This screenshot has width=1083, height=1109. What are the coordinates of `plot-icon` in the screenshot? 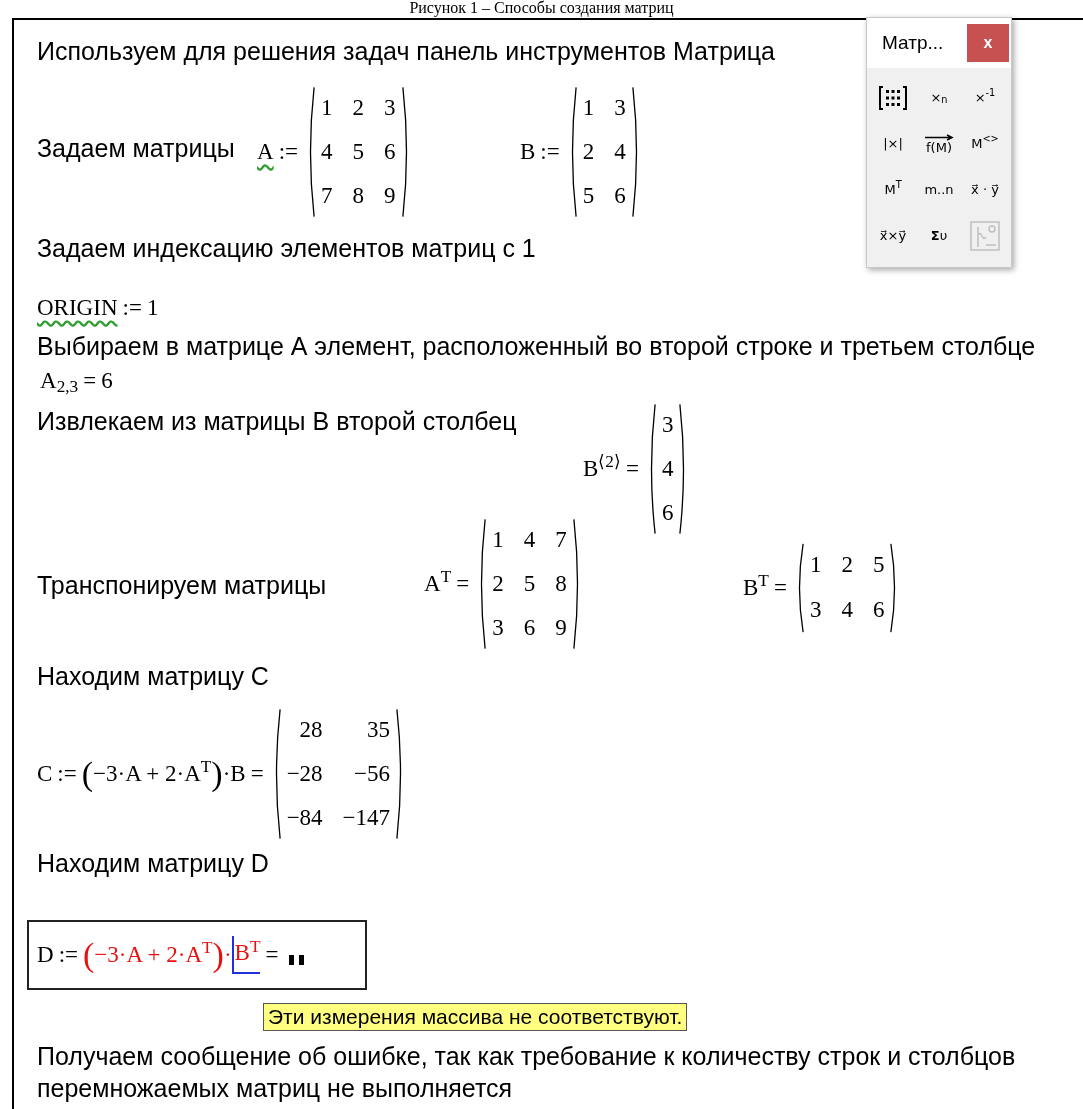 It's located at (985, 236).